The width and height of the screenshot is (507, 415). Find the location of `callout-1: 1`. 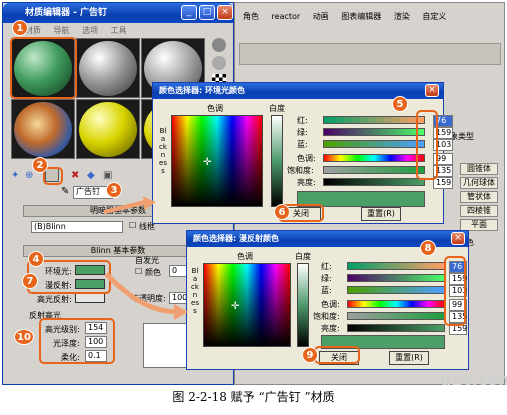

callout-1: 1 is located at coordinates (20, 28).